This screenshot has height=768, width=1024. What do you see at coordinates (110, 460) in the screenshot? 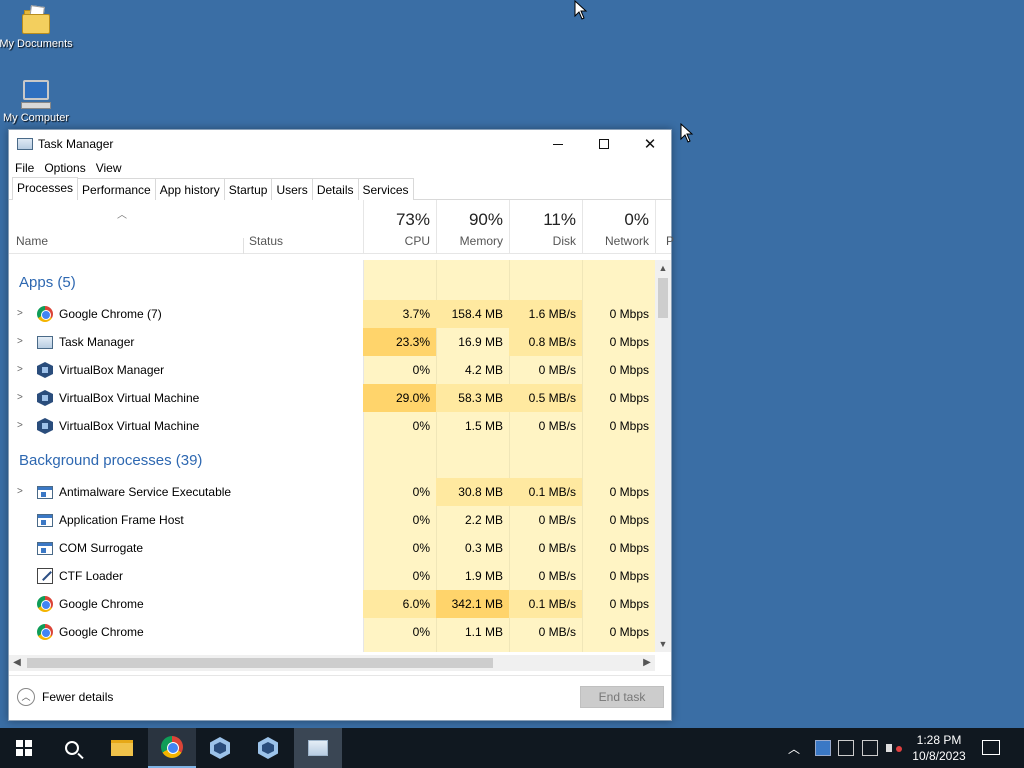
I see `group-background: Background processes (39)` at bounding box center [110, 460].